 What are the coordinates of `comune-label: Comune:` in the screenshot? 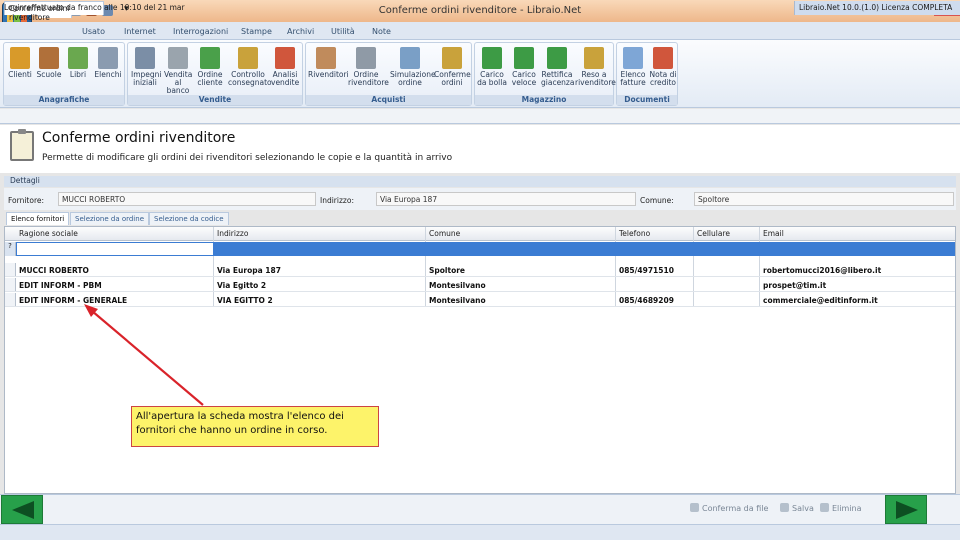 It's located at (657, 200).